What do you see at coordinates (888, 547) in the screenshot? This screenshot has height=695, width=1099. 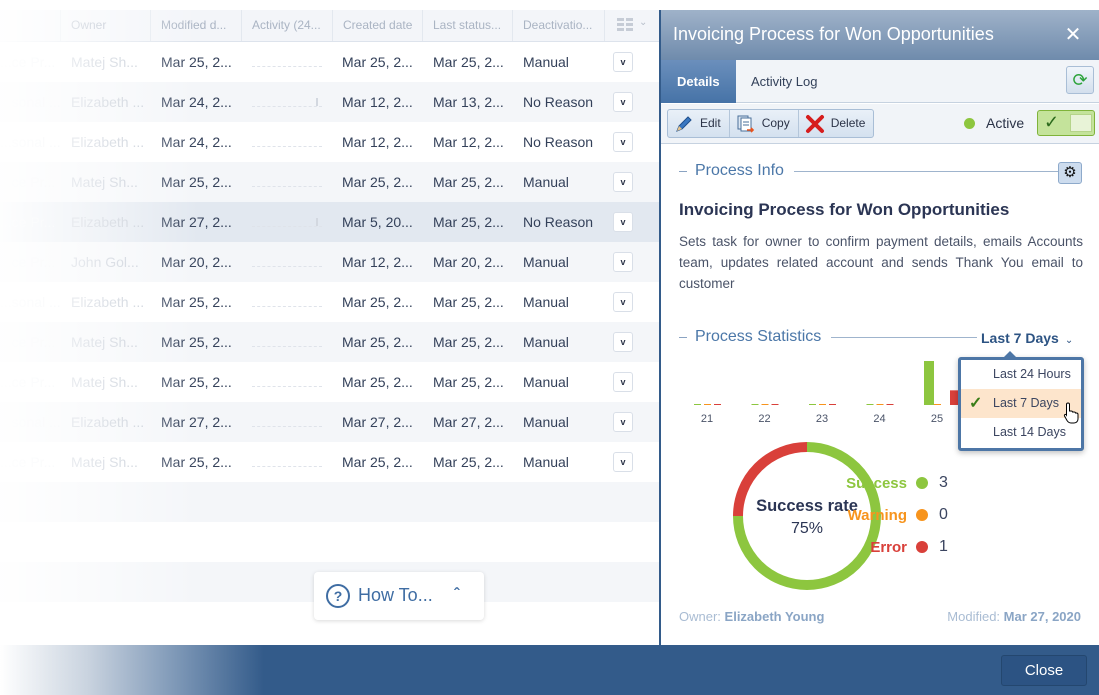 I see `legend-label: Error` at bounding box center [888, 547].